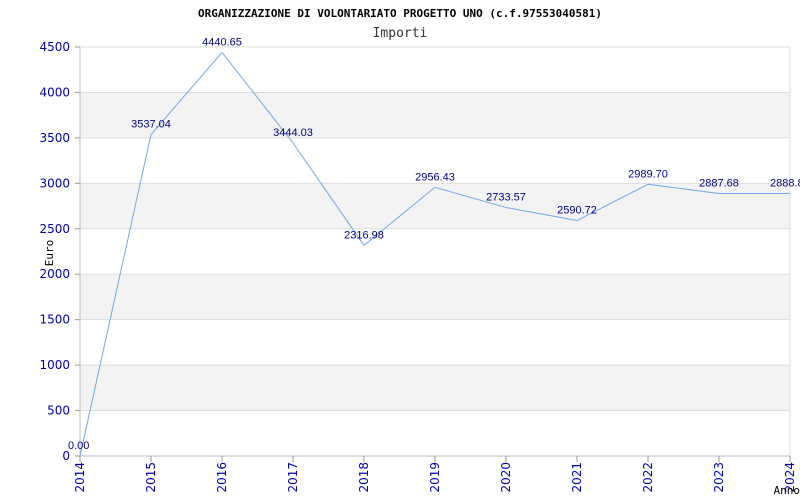 This screenshot has width=800, height=500. What do you see at coordinates (400, 33) in the screenshot?
I see `chart-subtitle: Importi` at bounding box center [400, 33].